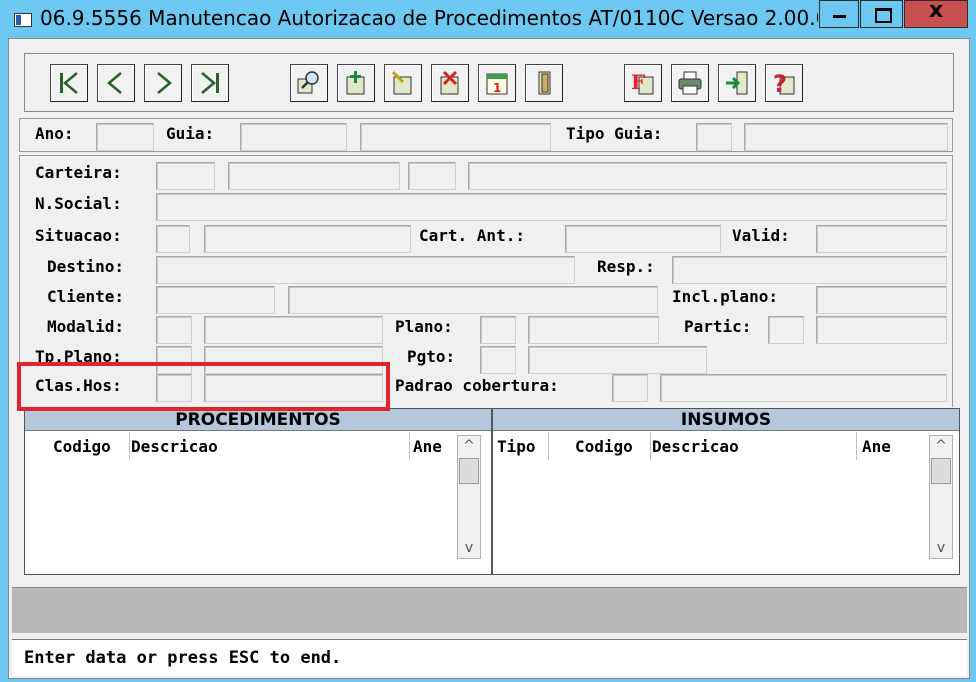 This screenshot has width=976, height=682. What do you see at coordinates (839, 14) in the screenshot?
I see `minimize-button` at bounding box center [839, 14].